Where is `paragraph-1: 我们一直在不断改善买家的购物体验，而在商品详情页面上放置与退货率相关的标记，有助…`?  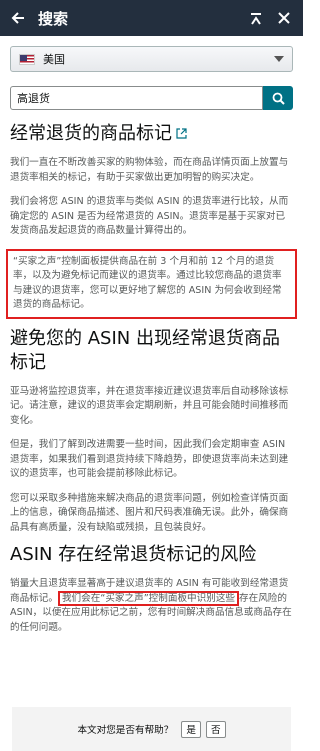 paragraph-1: 我们一直在不断改善买家的购物体验，而在商品详情页面上放置与退货率相关的标记，有助… is located at coordinates (149, 170).